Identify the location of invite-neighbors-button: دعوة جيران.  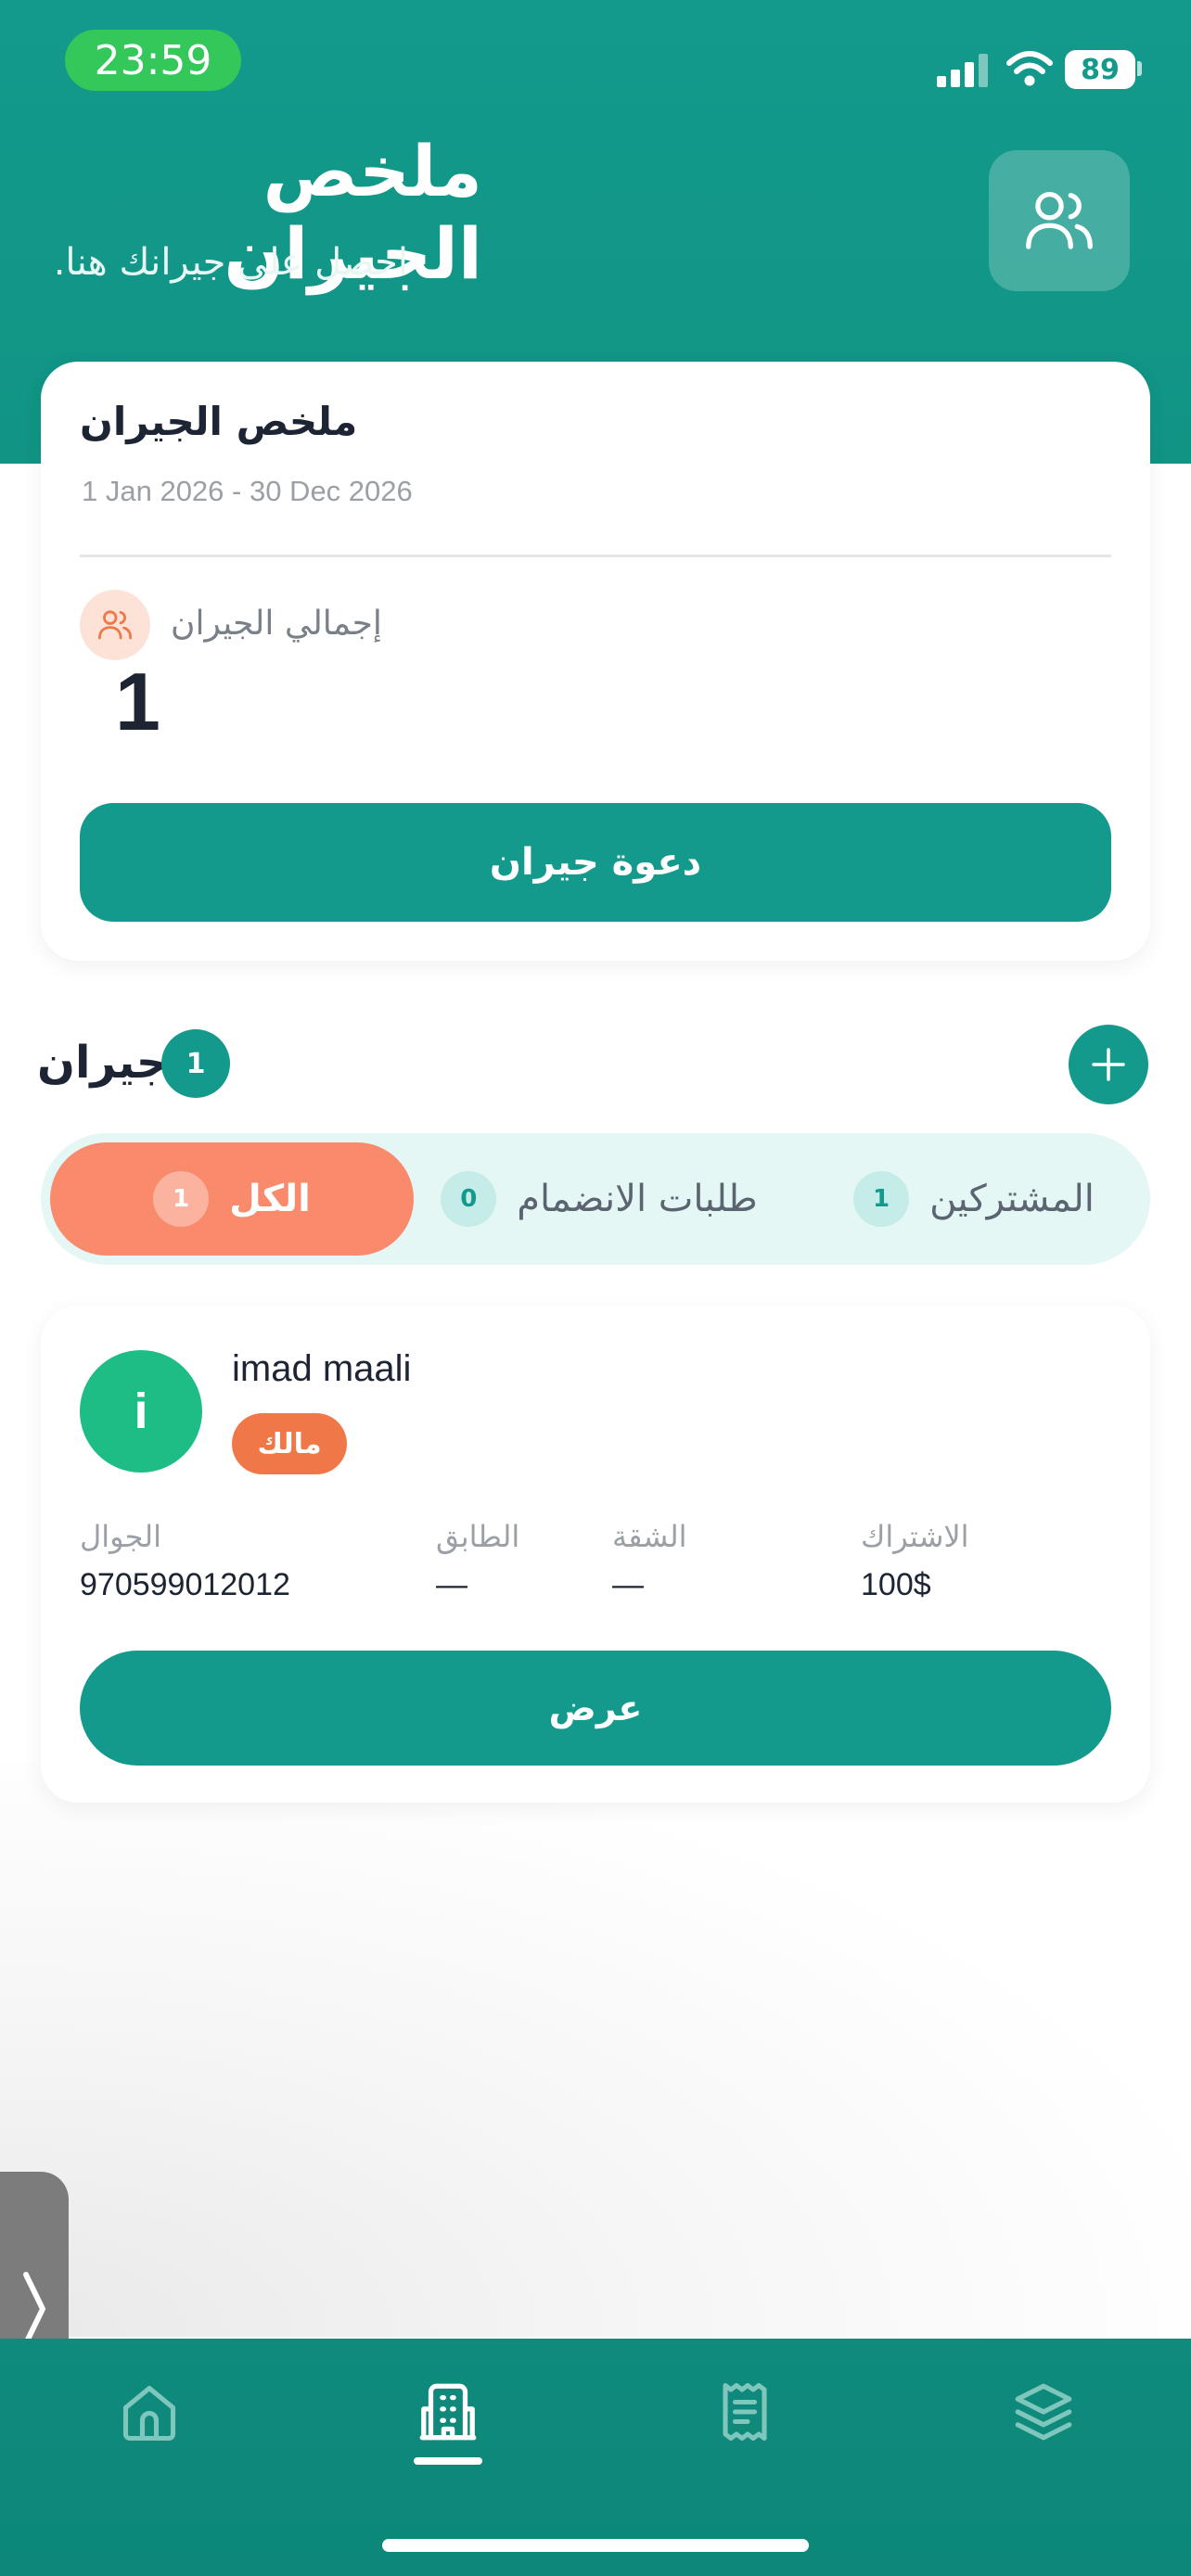
(595, 863).